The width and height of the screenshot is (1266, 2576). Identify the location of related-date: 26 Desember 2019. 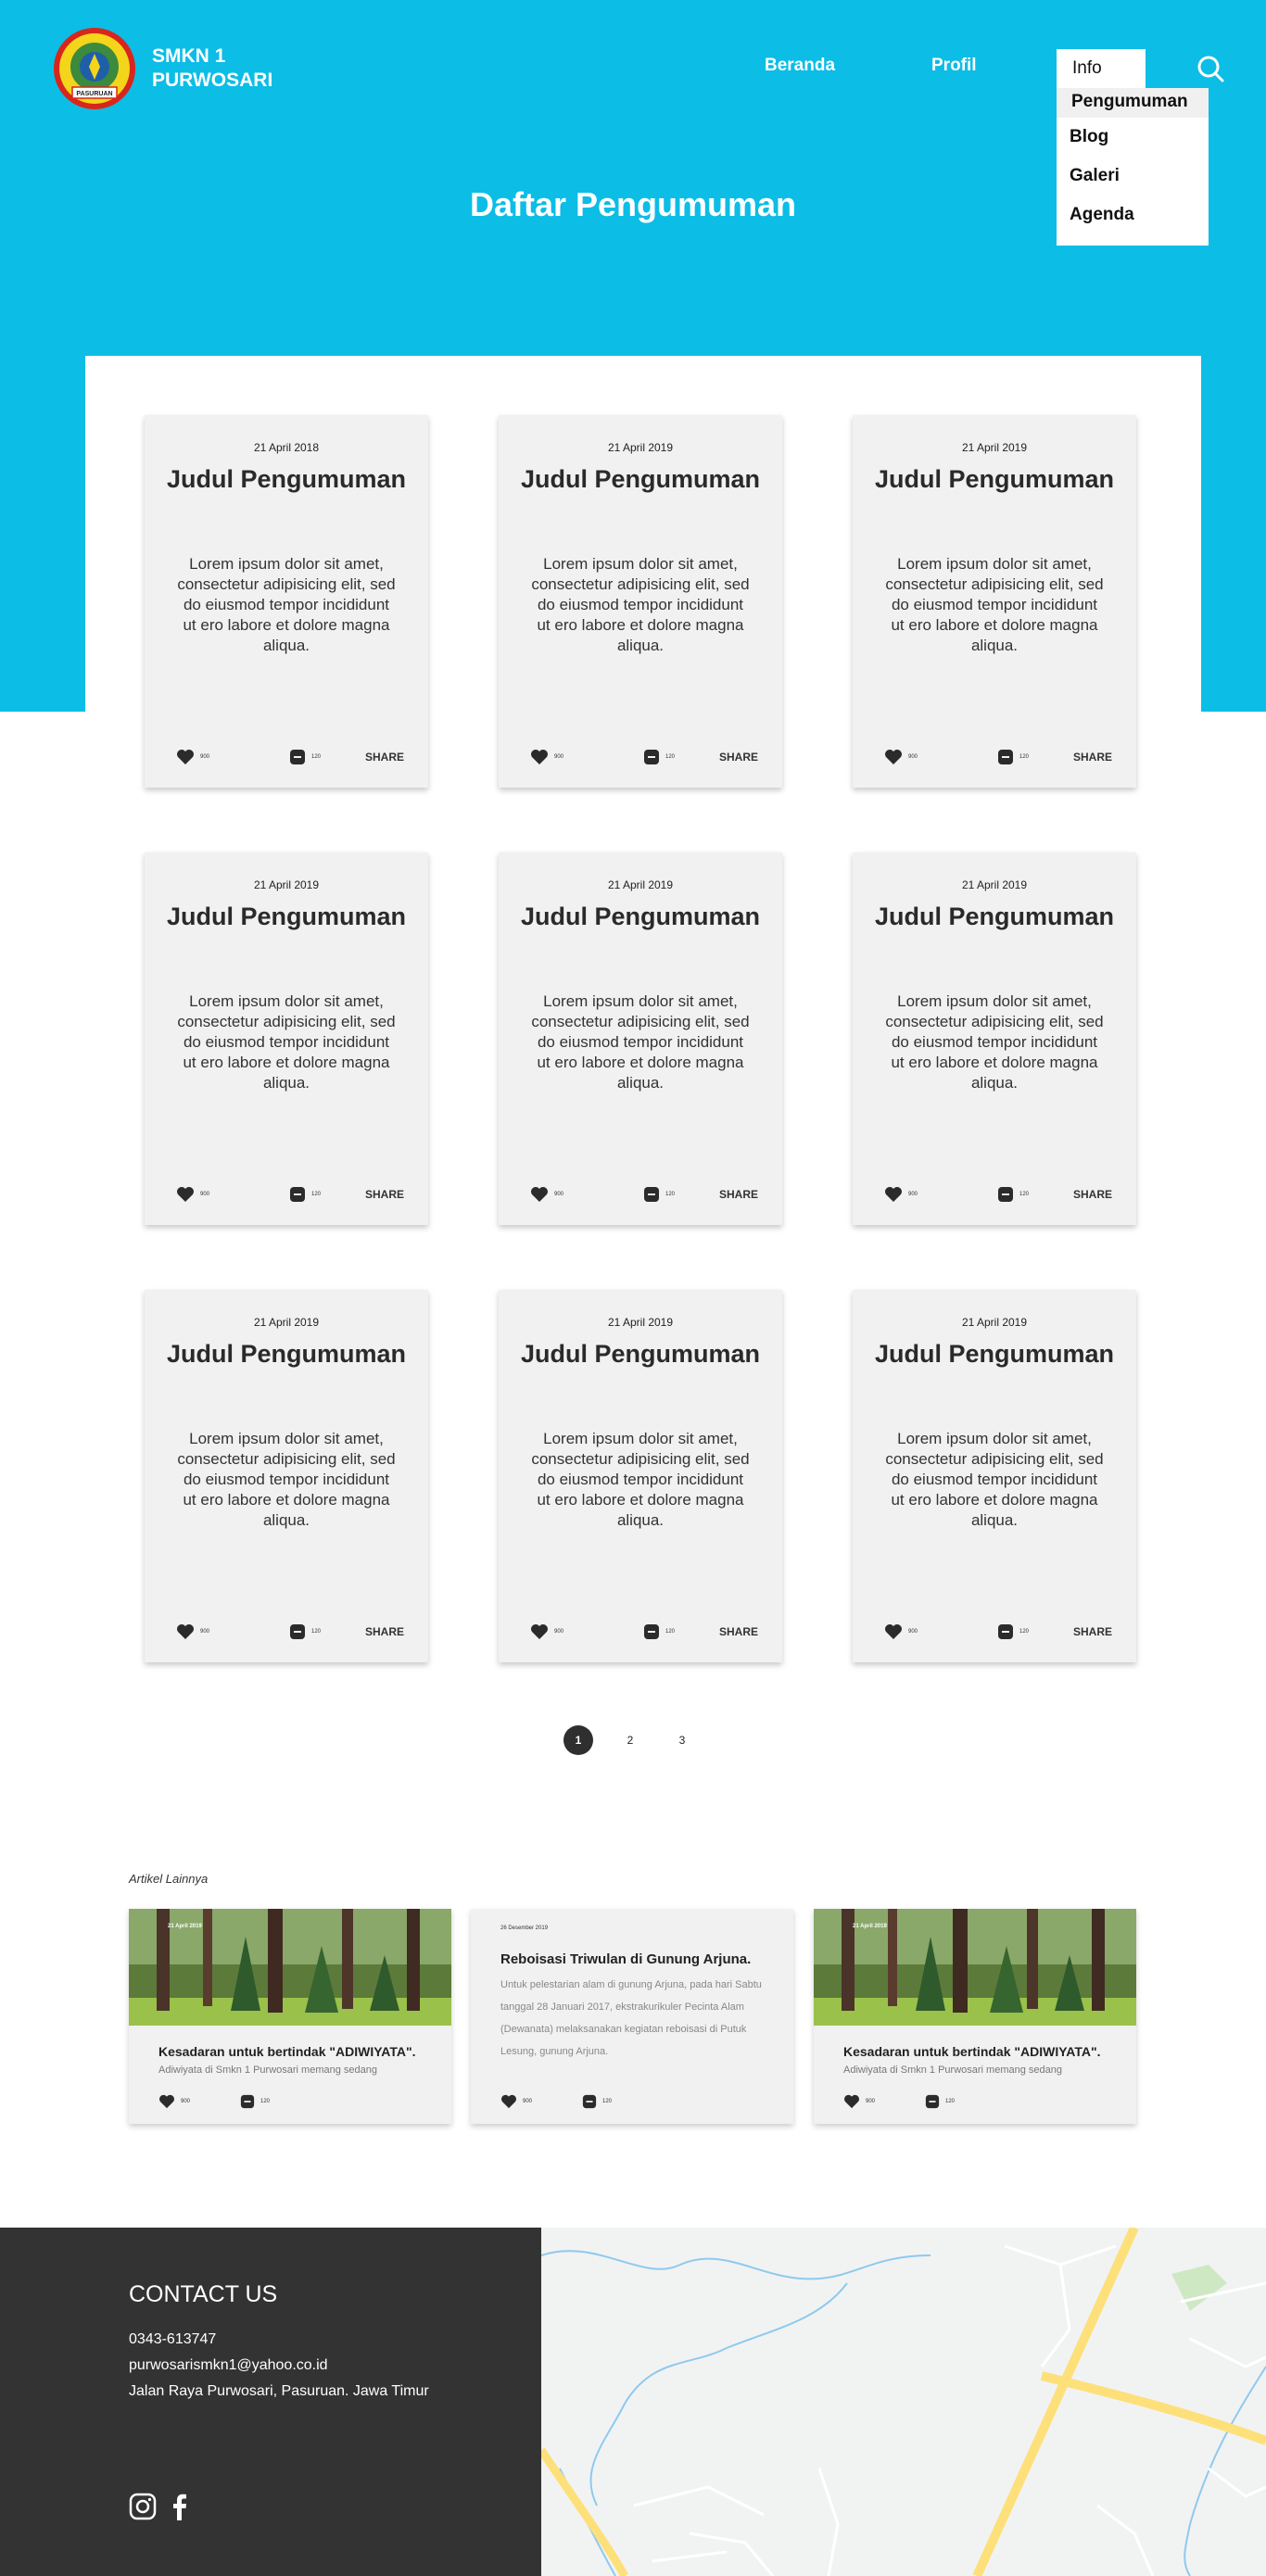
(525, 1928).